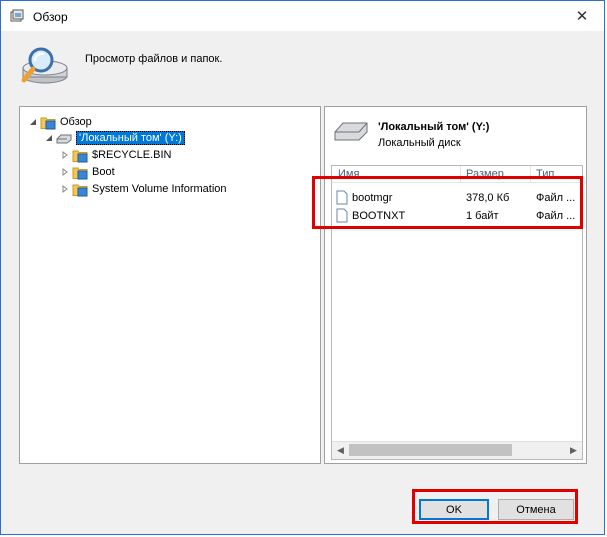  What do you see at coordinates (434, 127) in the screenshot?
I see `drive-title: 'Локальный том' (Y:)` at bounding box center [434, 127].